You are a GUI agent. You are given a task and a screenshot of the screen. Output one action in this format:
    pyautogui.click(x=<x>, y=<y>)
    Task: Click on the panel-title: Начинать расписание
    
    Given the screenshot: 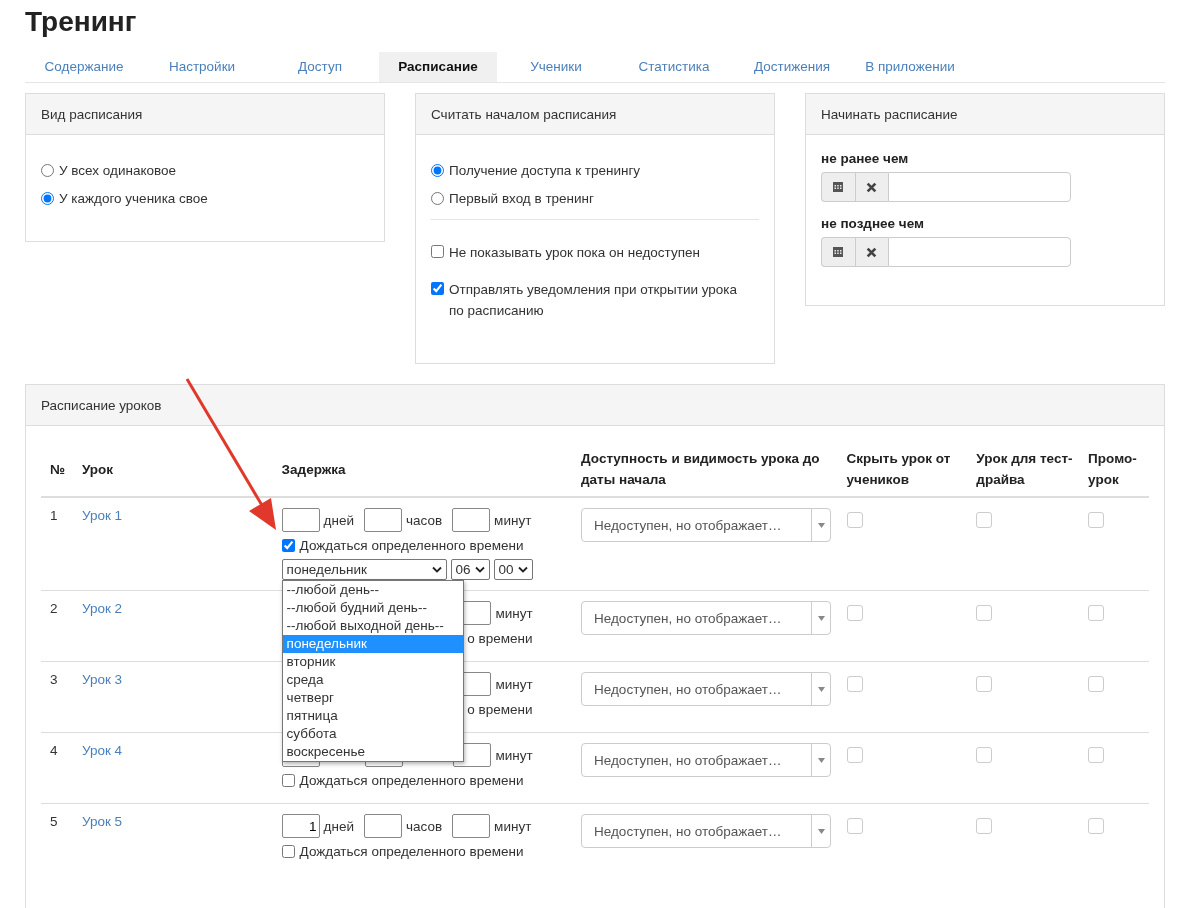 What is the action you would take?
    pyautogui.click(x=889, y=114)
    